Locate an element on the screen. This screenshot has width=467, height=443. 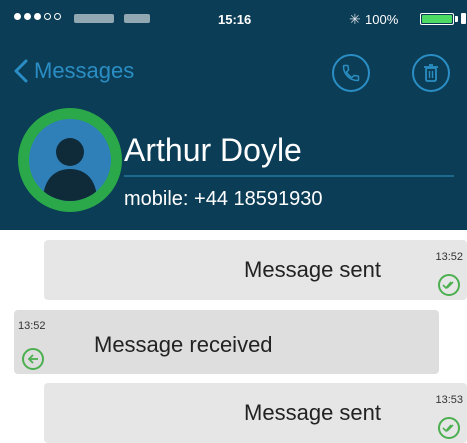
trash-icon is located at coordinates (431, 73).